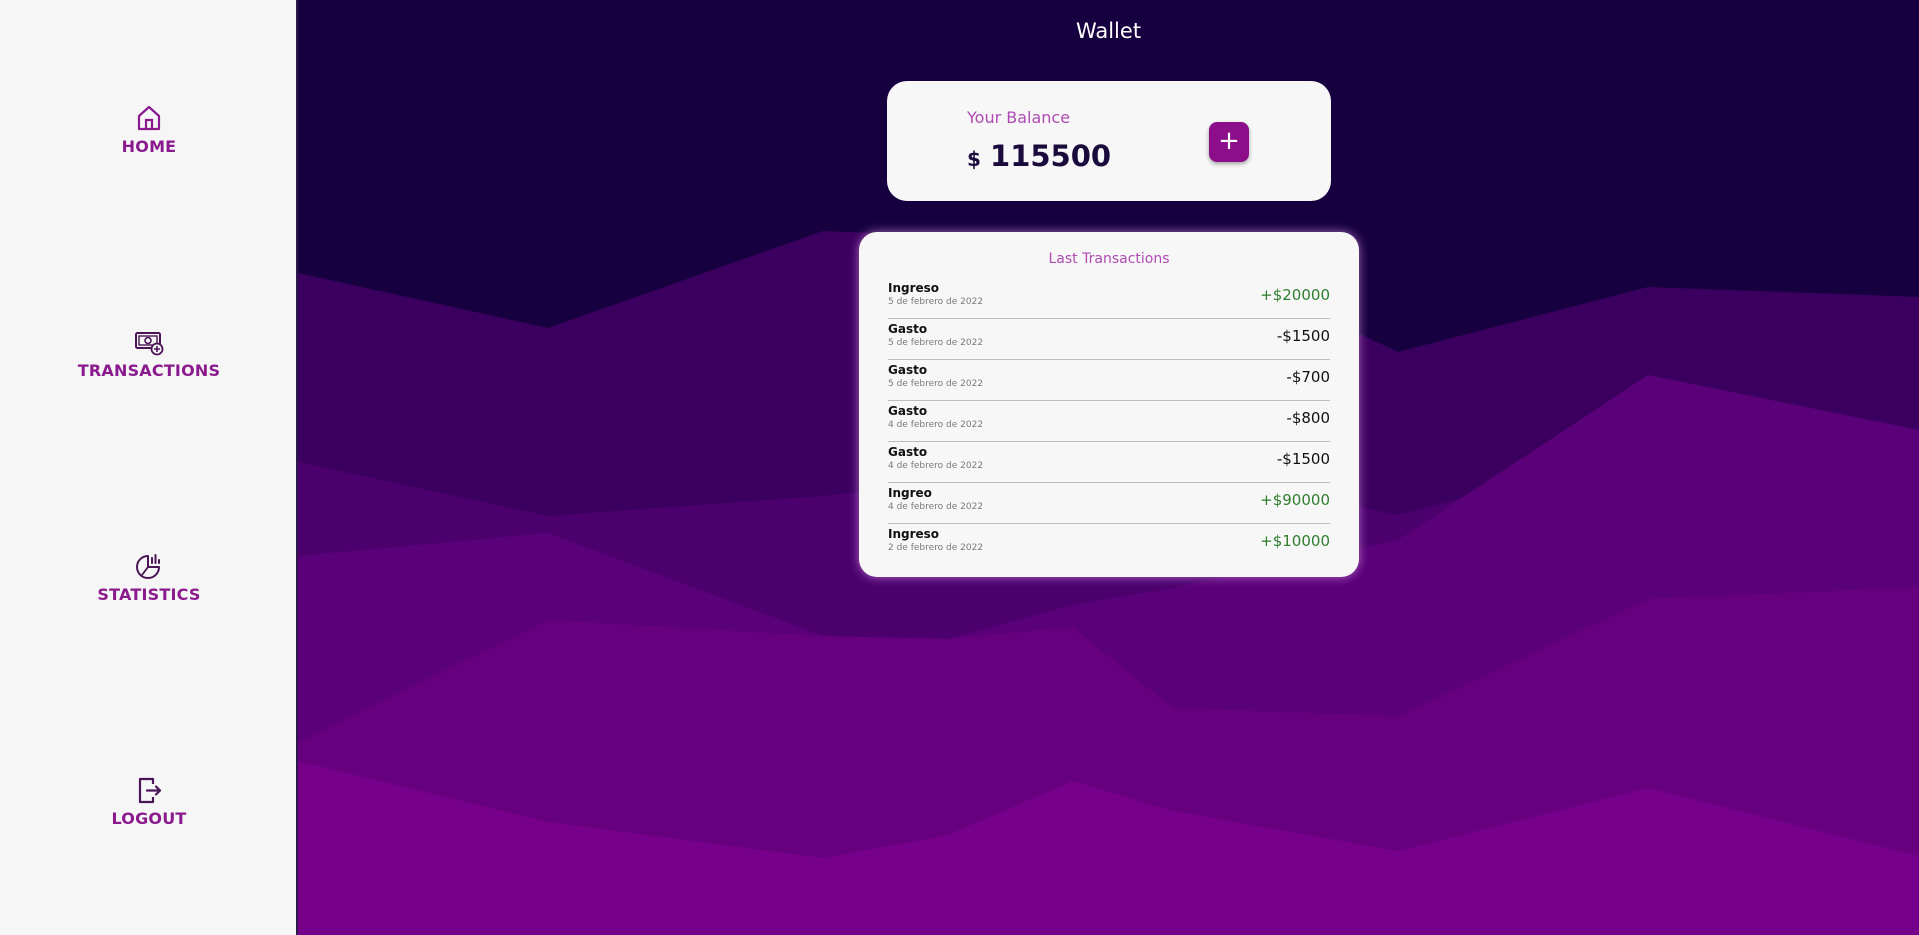 The image size is (1919, 935). Describe the element at coordinates (1051, 156) in the screenshot. I see `balance-value: 115500` at that location.